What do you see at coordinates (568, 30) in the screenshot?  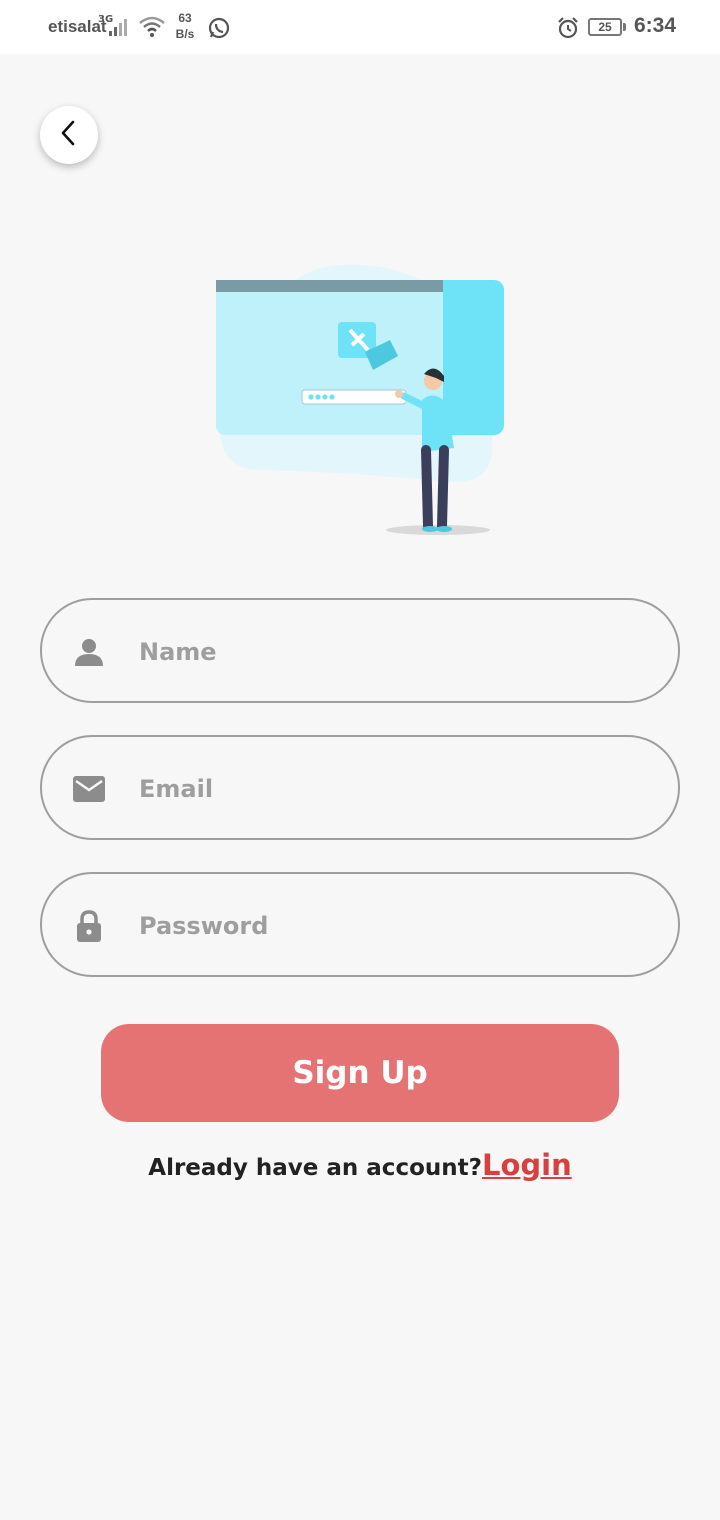 I see `alarm-icon` at bounding box center [568, 30].